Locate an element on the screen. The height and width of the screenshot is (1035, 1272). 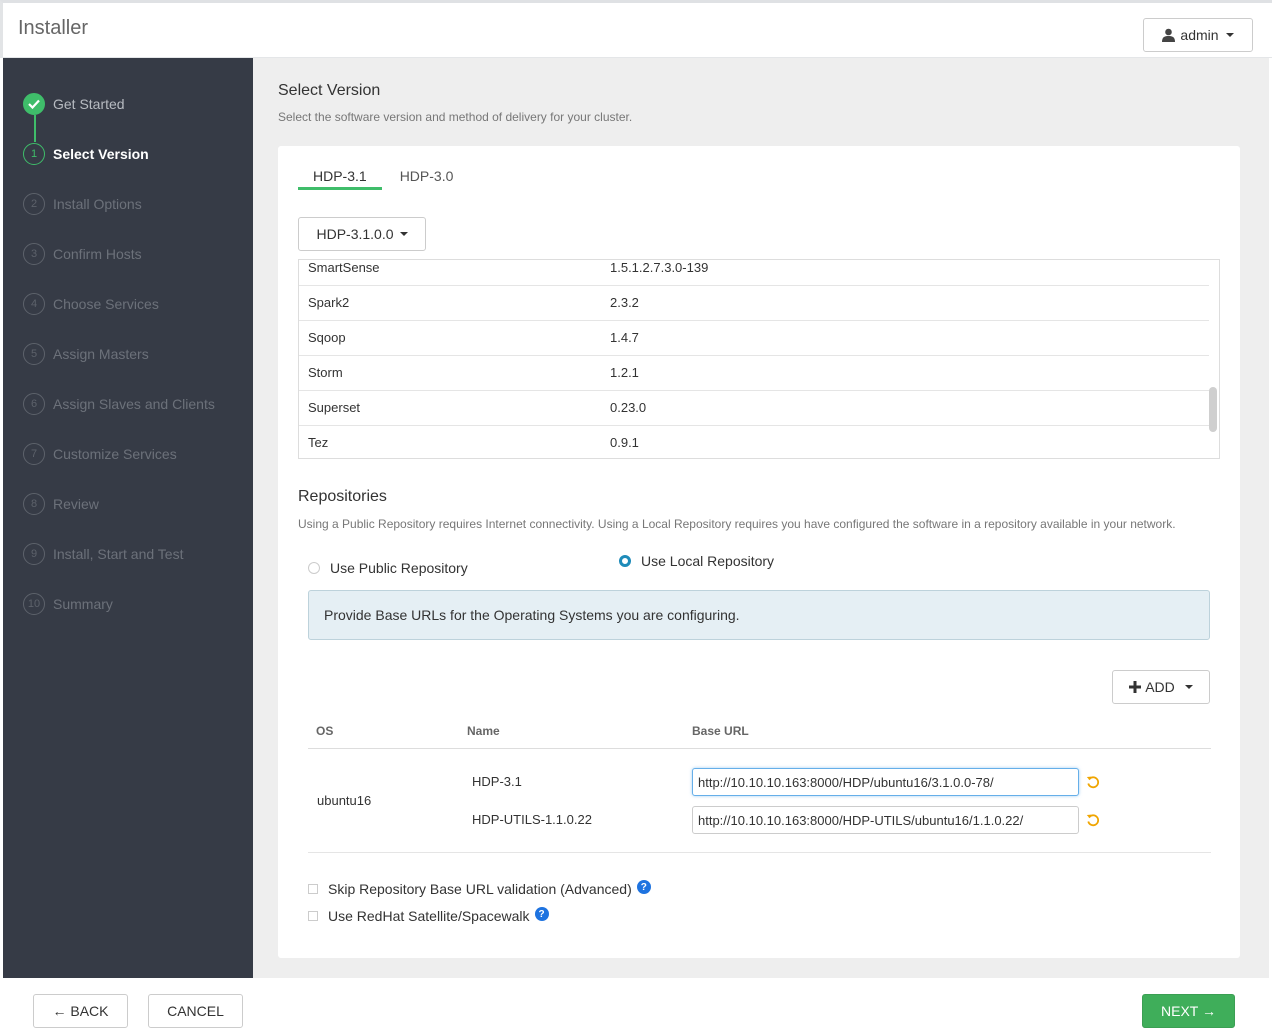
service-name: SmartSense is located at coordinates (344, 267).